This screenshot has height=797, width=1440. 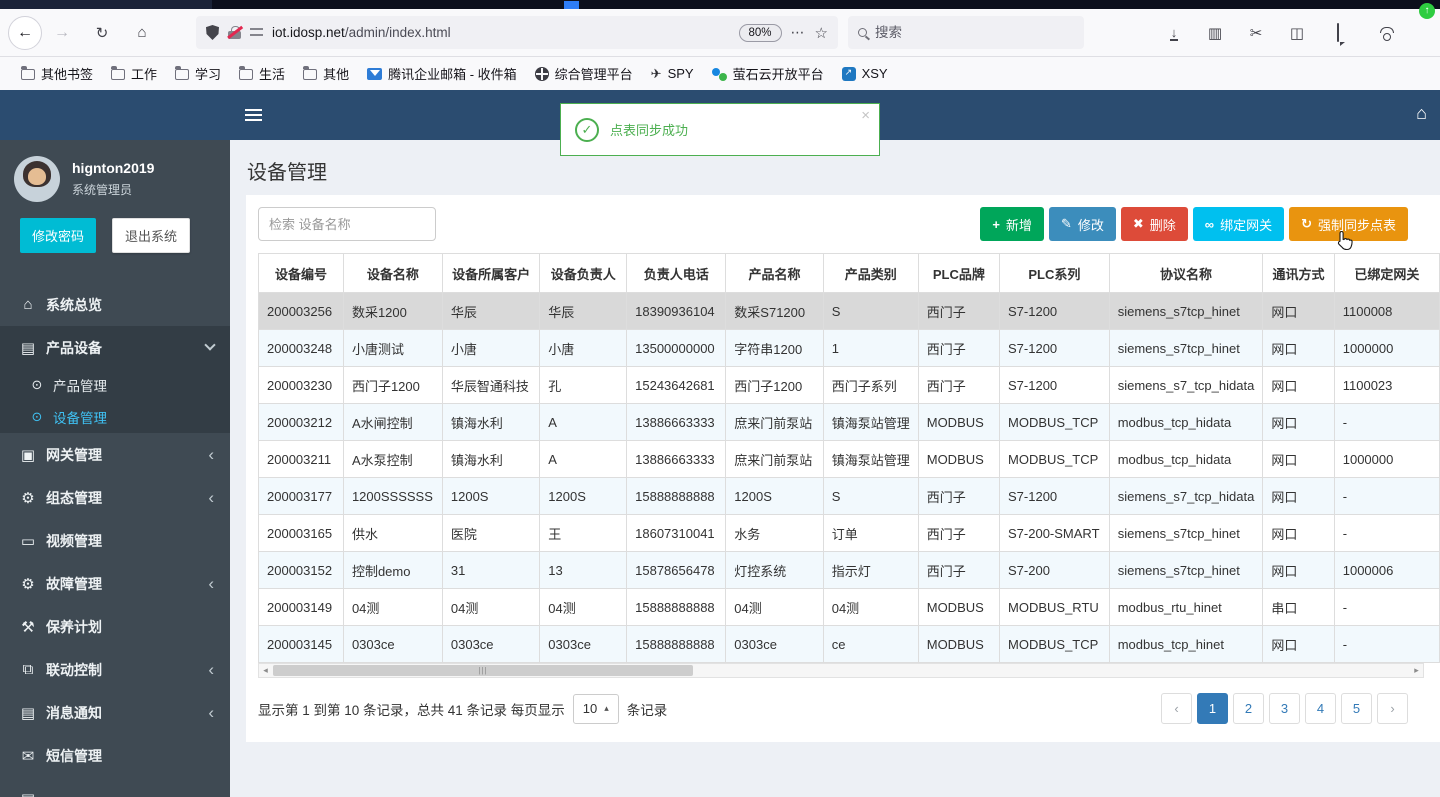 What do you see at coordinates (1427, 11) in the screenshot?
I see `update-badge-icon: ↑` at bounding box center [1427, 11].